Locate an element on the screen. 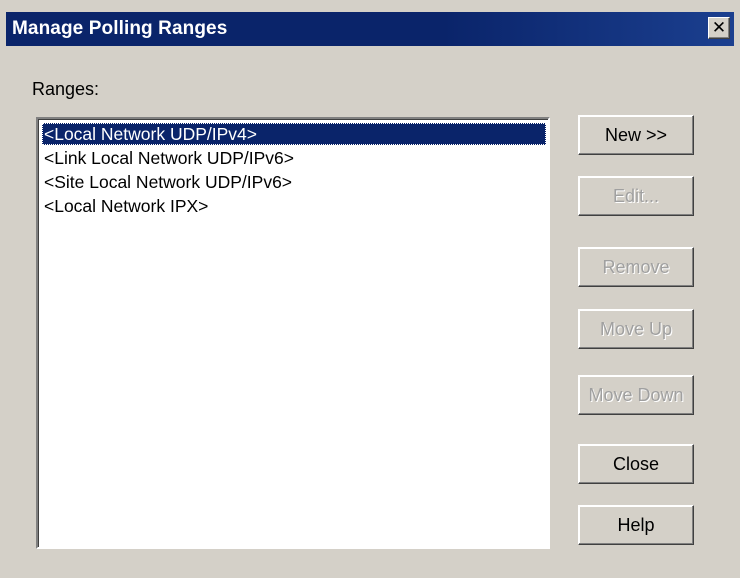  ranges-label: Ranges: is located at coordinates (66, 89).